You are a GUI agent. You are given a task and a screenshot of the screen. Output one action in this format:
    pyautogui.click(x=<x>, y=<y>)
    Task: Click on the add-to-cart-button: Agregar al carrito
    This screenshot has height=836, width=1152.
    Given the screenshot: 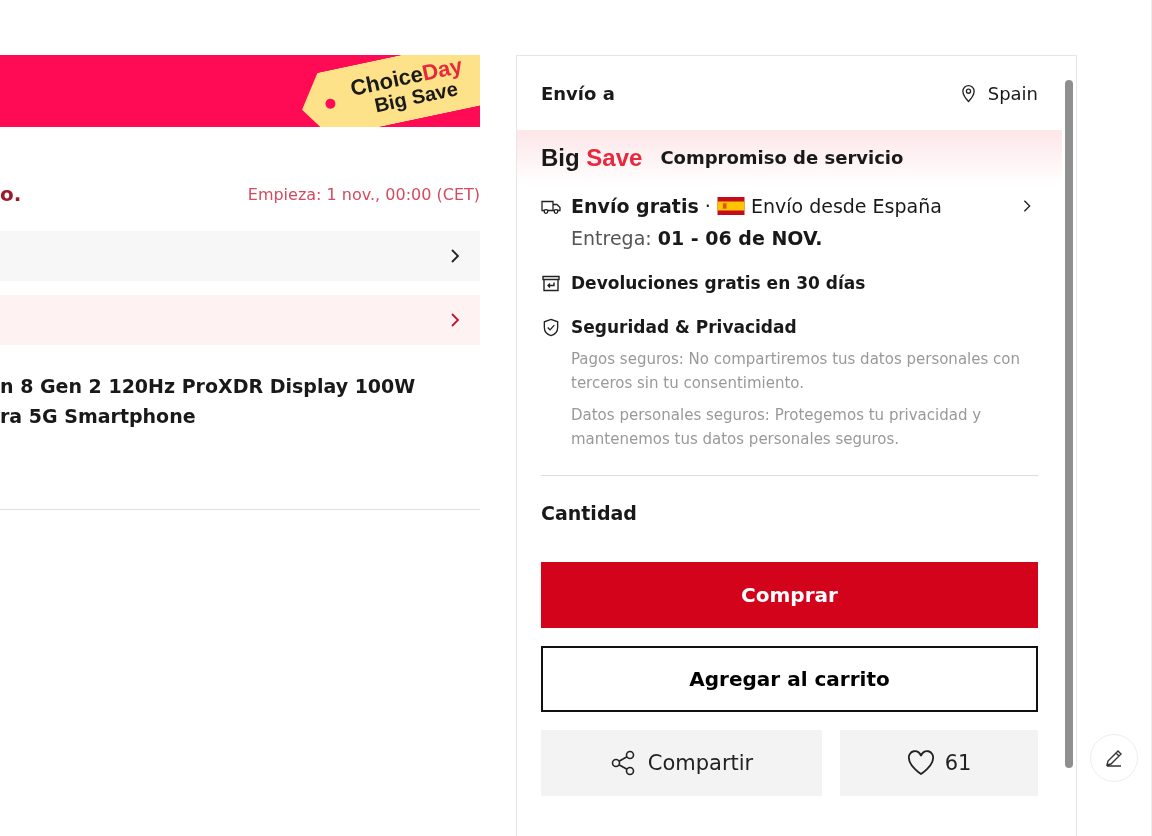 What is the action you would take?
    pyautogui.click(x=789, y=679)
    